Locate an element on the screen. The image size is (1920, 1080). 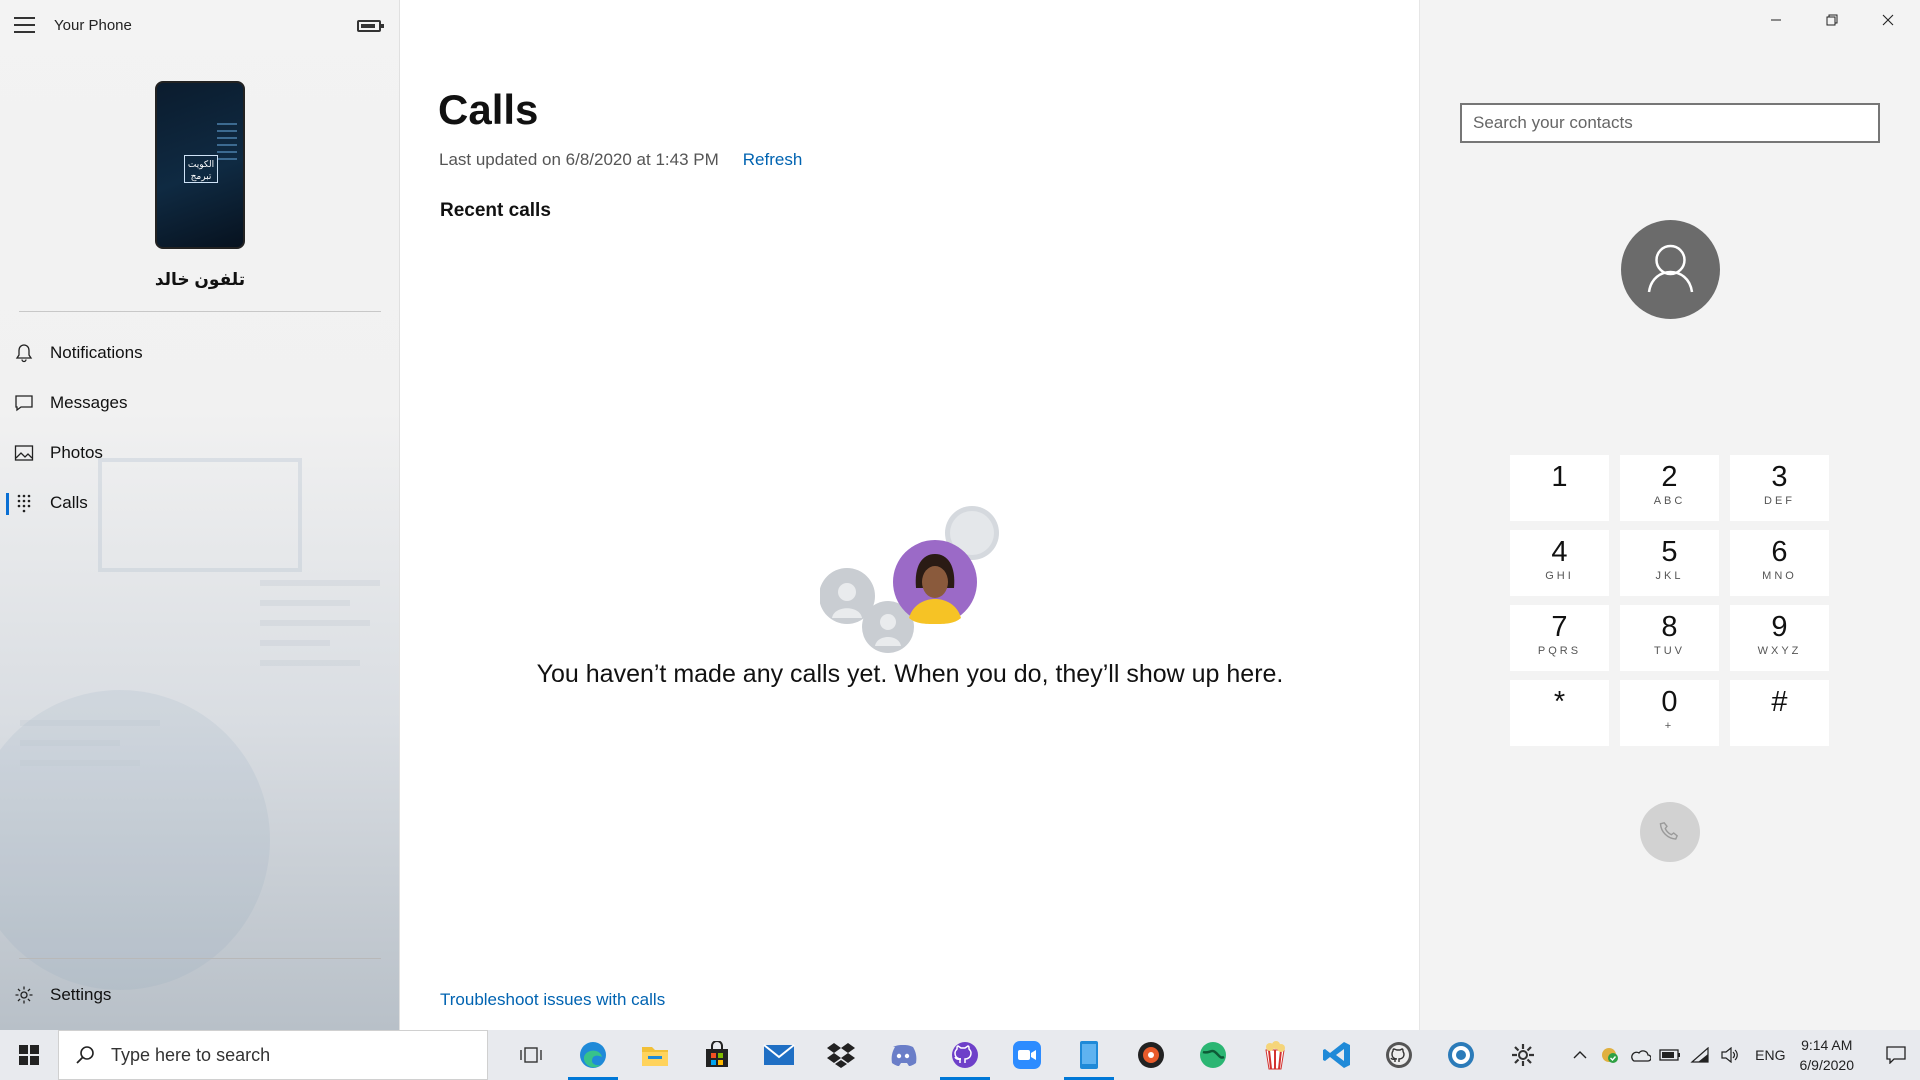
clock: 9:14 AM 6/9/2020 is located at coordinates (1827, 1055).